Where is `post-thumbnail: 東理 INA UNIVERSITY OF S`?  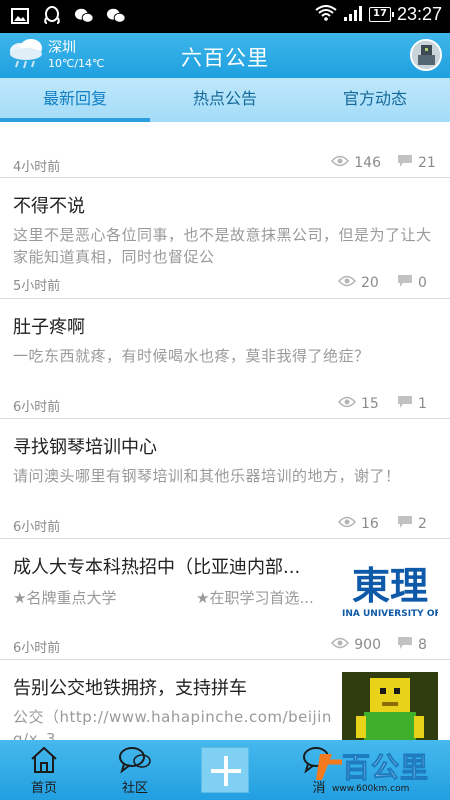
post-thumbnail: 東理 INA UNIVERSITY OF S is located at coordinates (390, 589).